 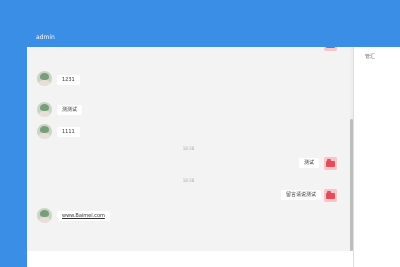 I want to click on message-bubble: 留言请说测试, so click(x=301, y=195).